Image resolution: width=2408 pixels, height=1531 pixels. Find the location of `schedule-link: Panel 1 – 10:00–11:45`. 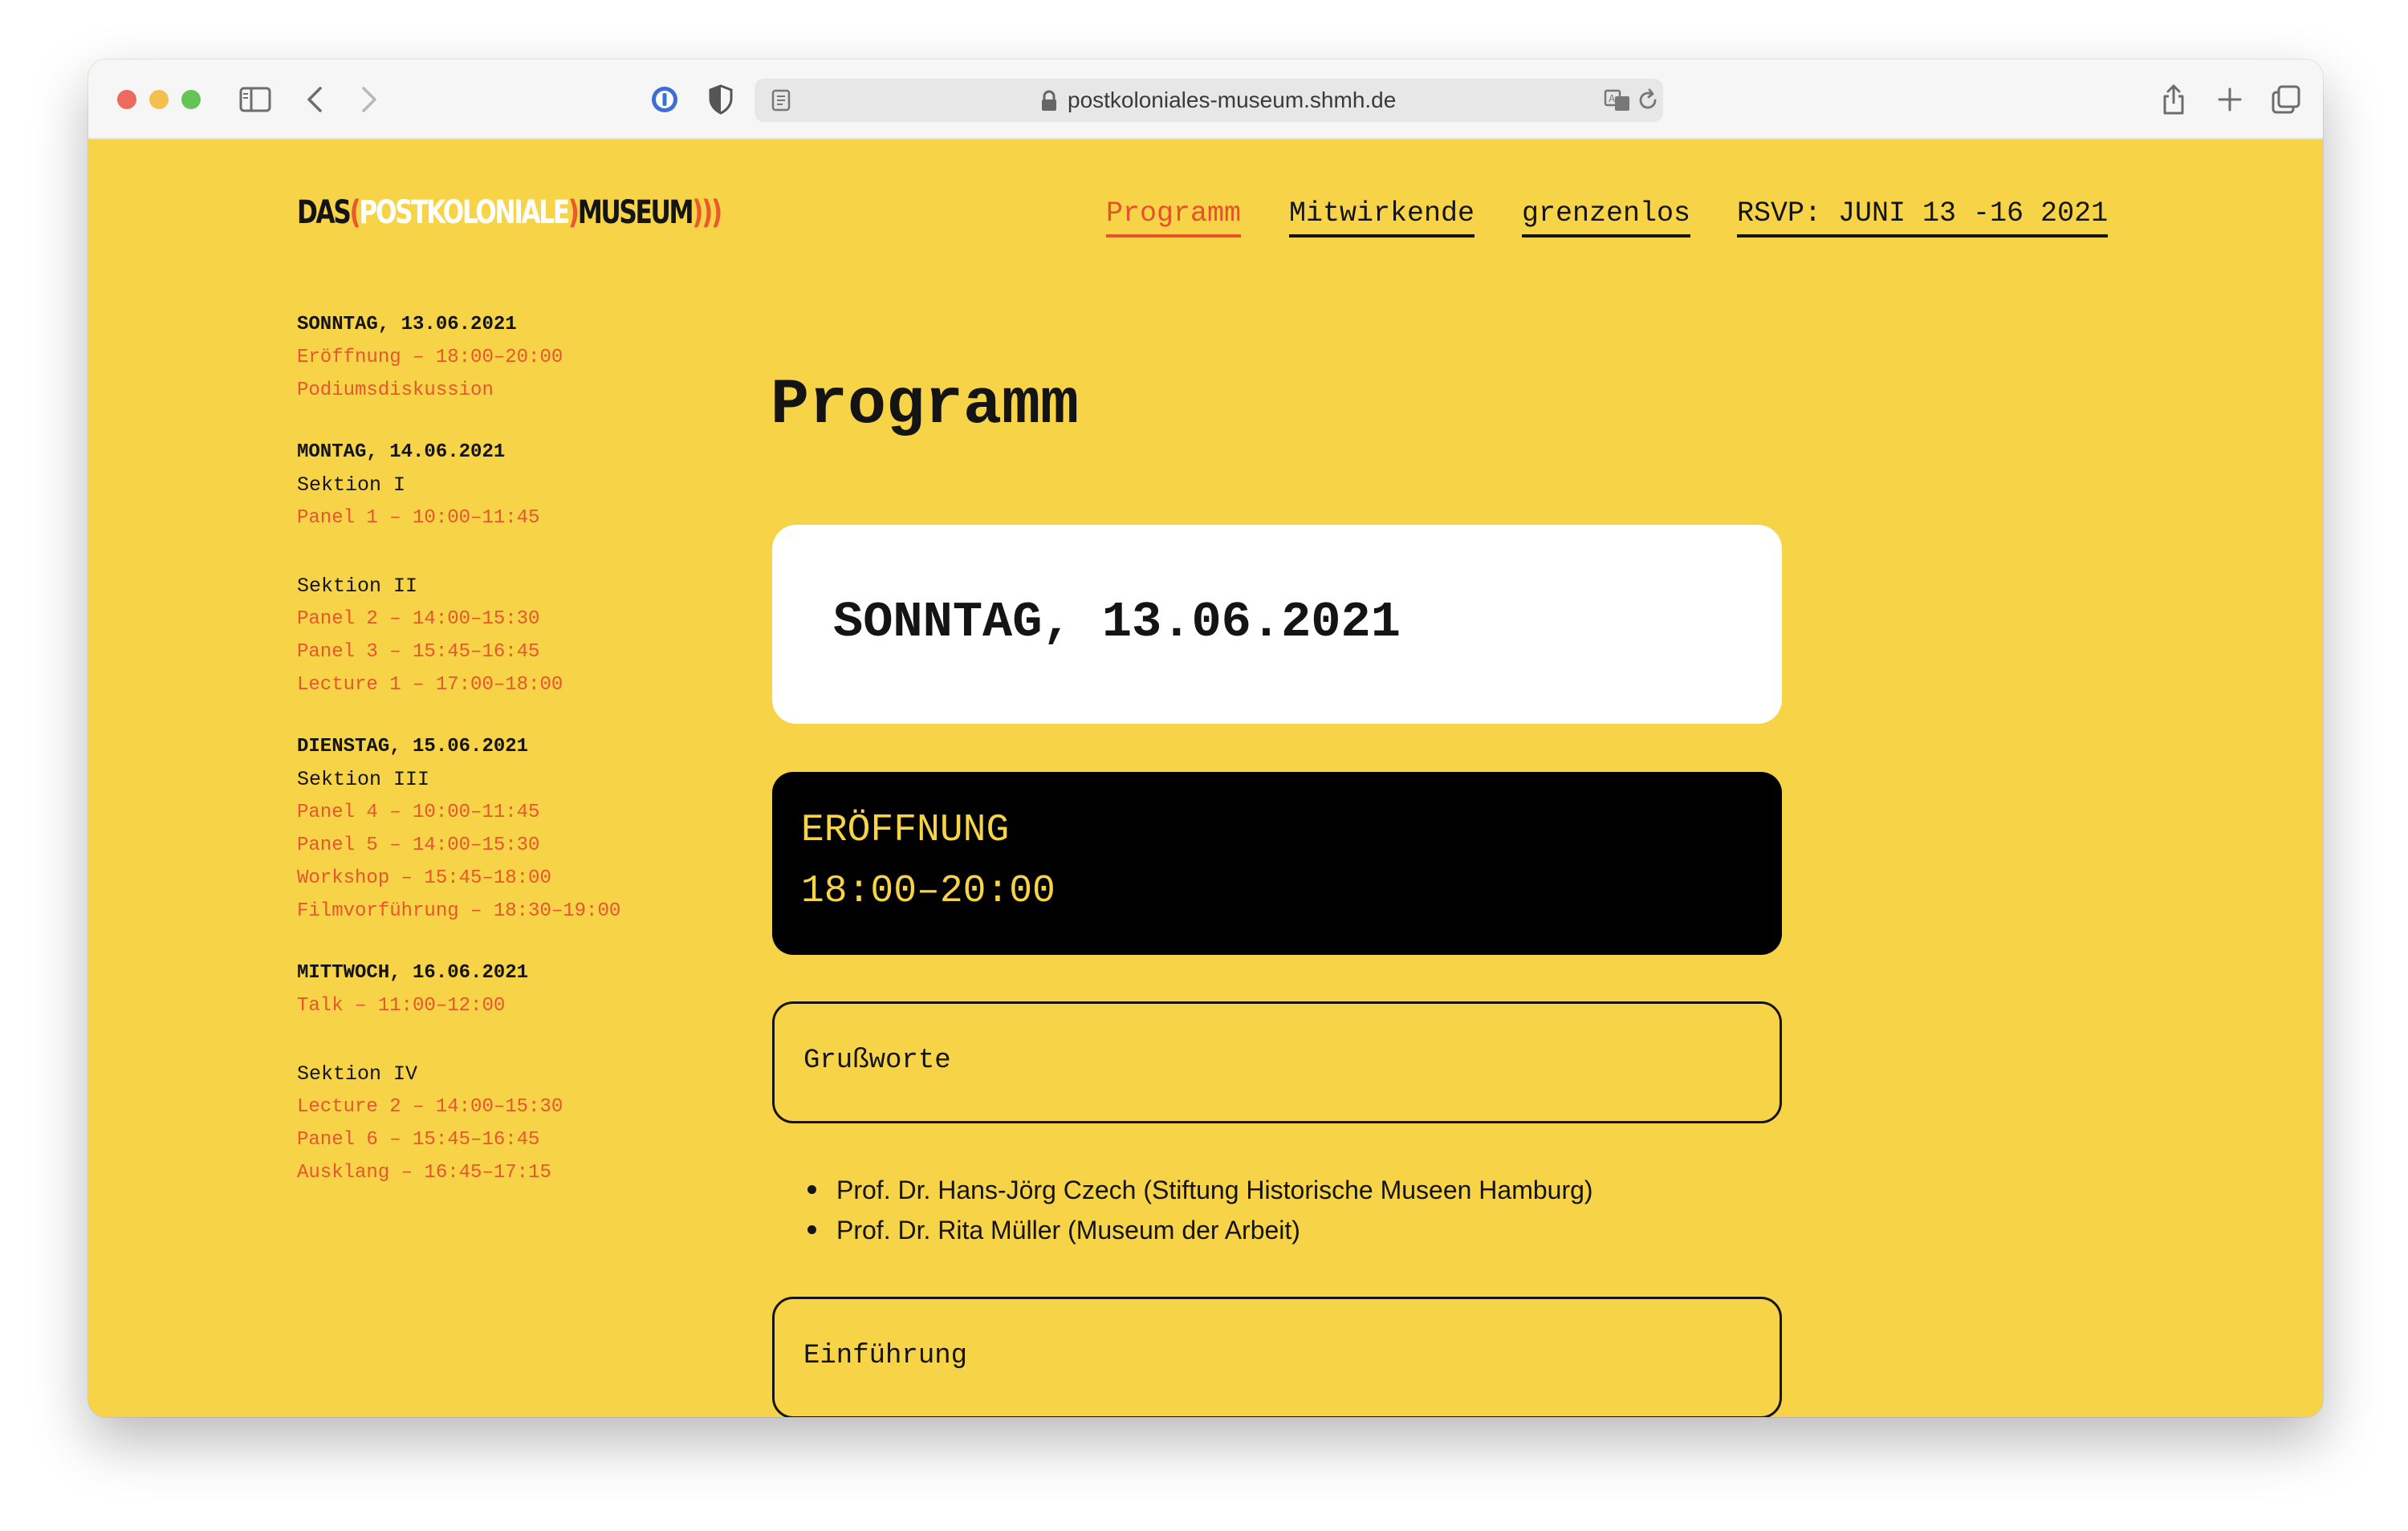

schedule-link: Panel 1 – 10:00–11:45 is located at coordinates (505, 518).